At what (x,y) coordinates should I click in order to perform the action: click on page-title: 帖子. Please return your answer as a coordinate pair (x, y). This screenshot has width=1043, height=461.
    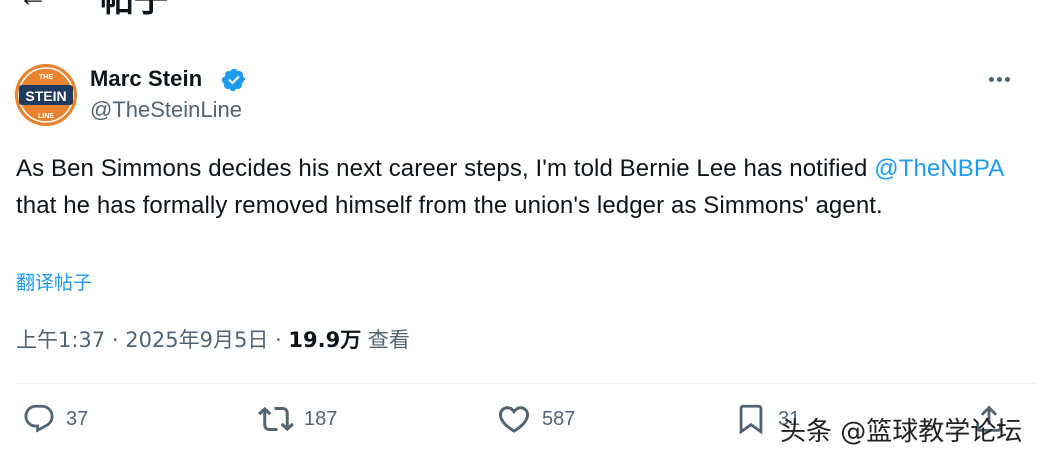
    Looking at the image, I should click on (134, 10).